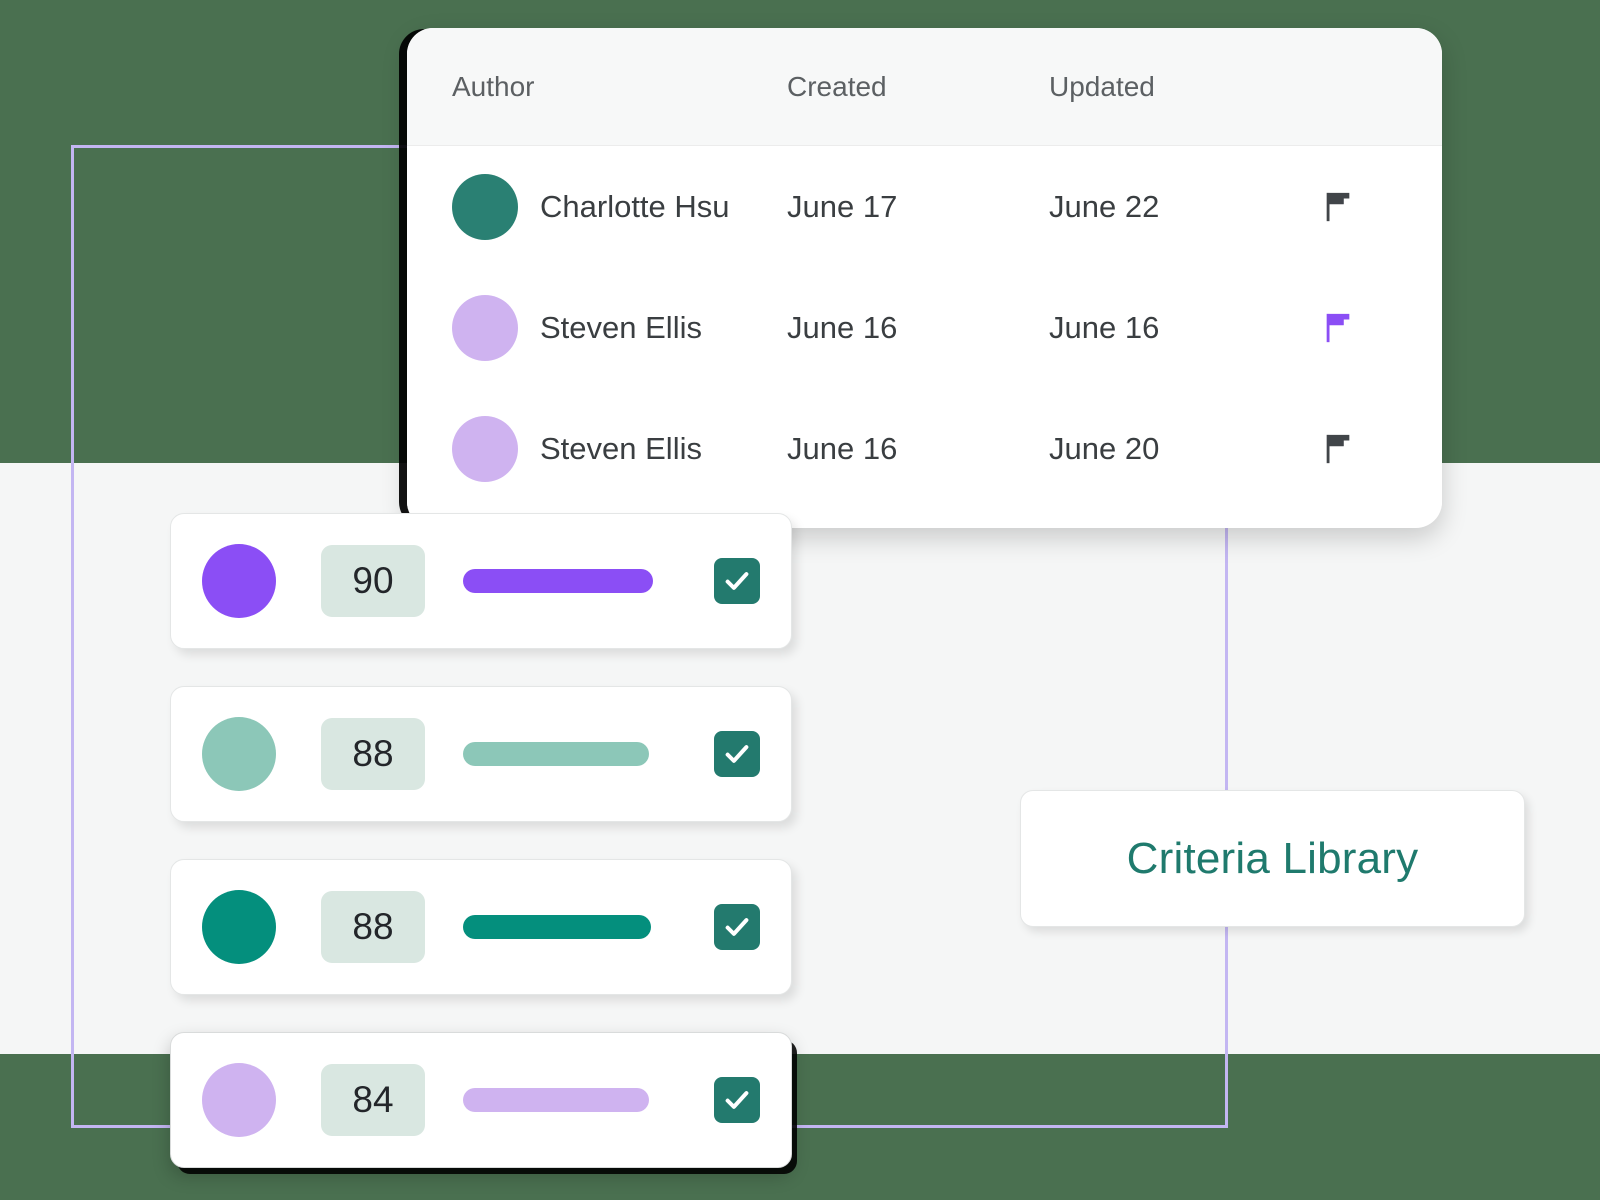 This screenshot has height=1200, width=1600. Describe the element at coordinates (1180, 87) in the screenshot. I see `column-header-updated: Updated` at that location.